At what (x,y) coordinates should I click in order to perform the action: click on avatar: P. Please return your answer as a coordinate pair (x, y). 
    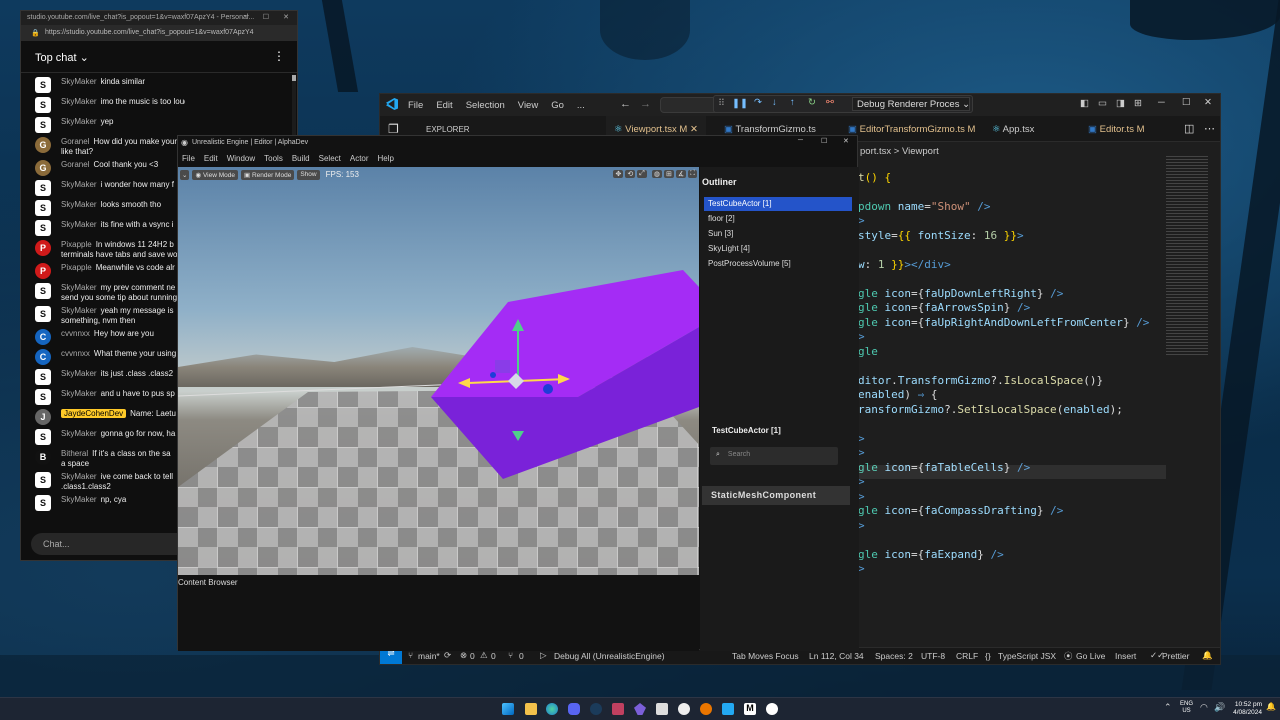
    Looking at the image, I should click on (43, 271).